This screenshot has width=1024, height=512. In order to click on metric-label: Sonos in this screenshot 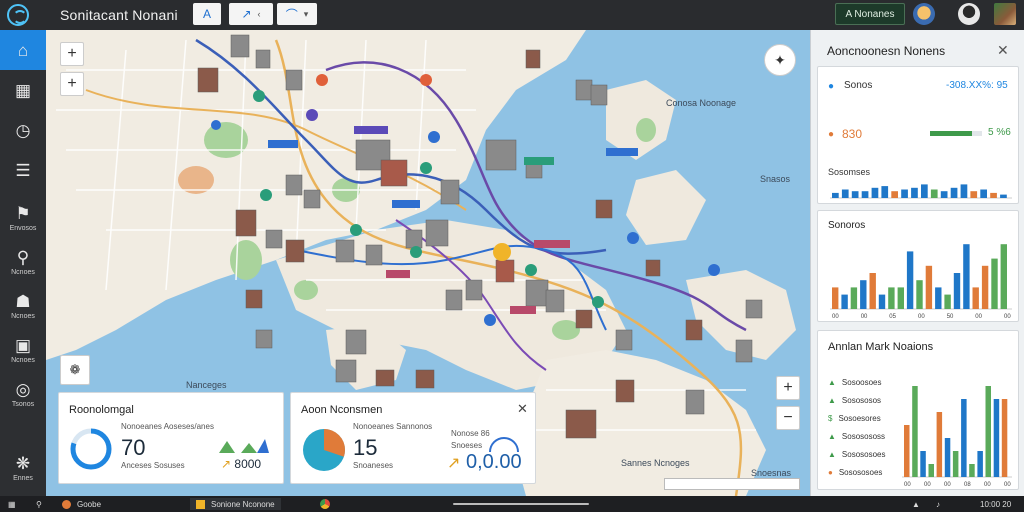, I will do `click(858, 85)`.